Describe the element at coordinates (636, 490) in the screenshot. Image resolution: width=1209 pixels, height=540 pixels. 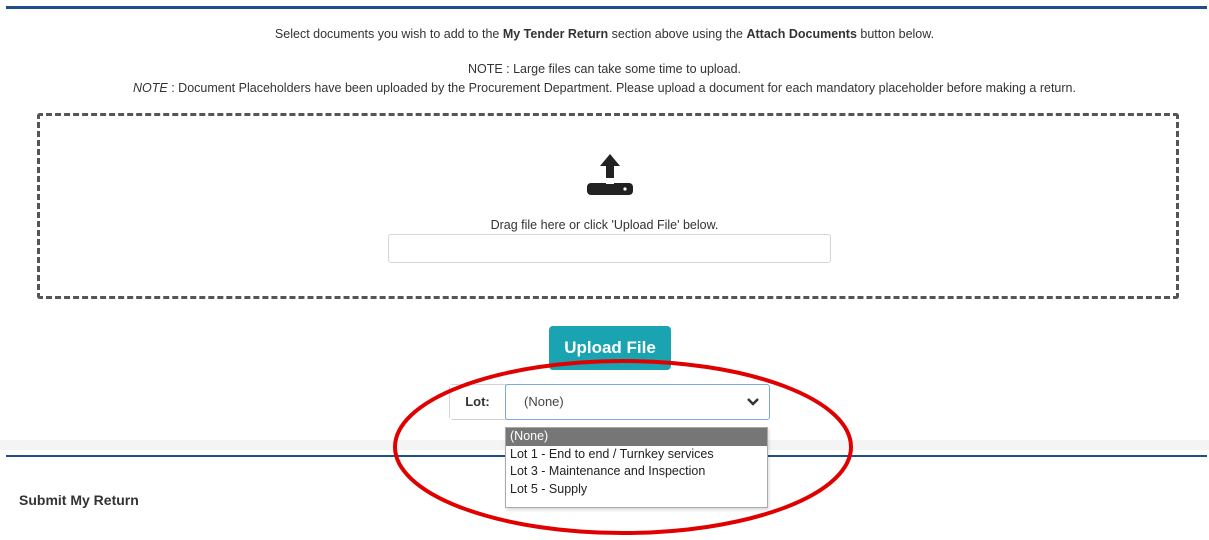
I see `lot-option-5: Lot 5 - Supply` at that location.